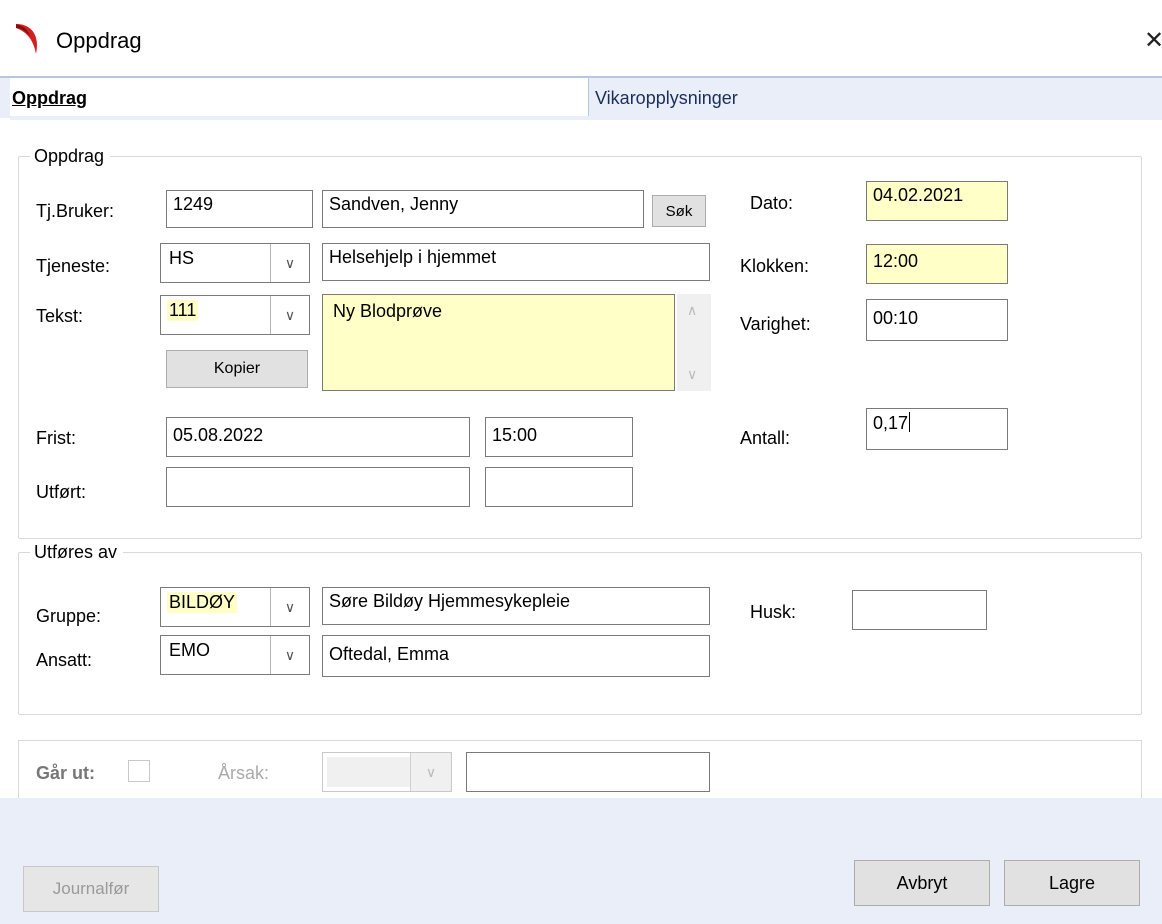 The width and height of the screenshot is (1162, 924). I want to click on tekst-select: 111 ∨, so click(235, 315).